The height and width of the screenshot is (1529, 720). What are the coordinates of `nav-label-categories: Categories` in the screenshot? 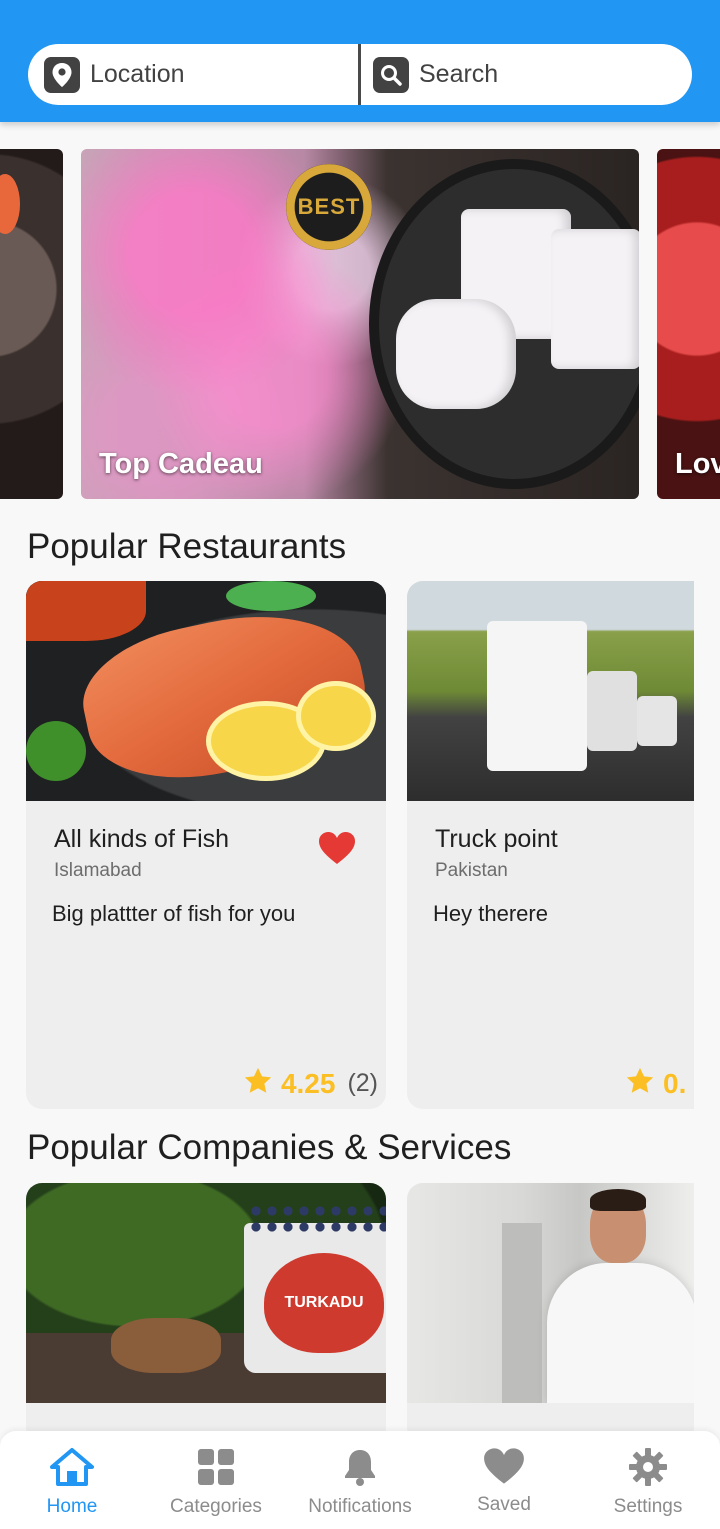 It's located at (216, 1506).